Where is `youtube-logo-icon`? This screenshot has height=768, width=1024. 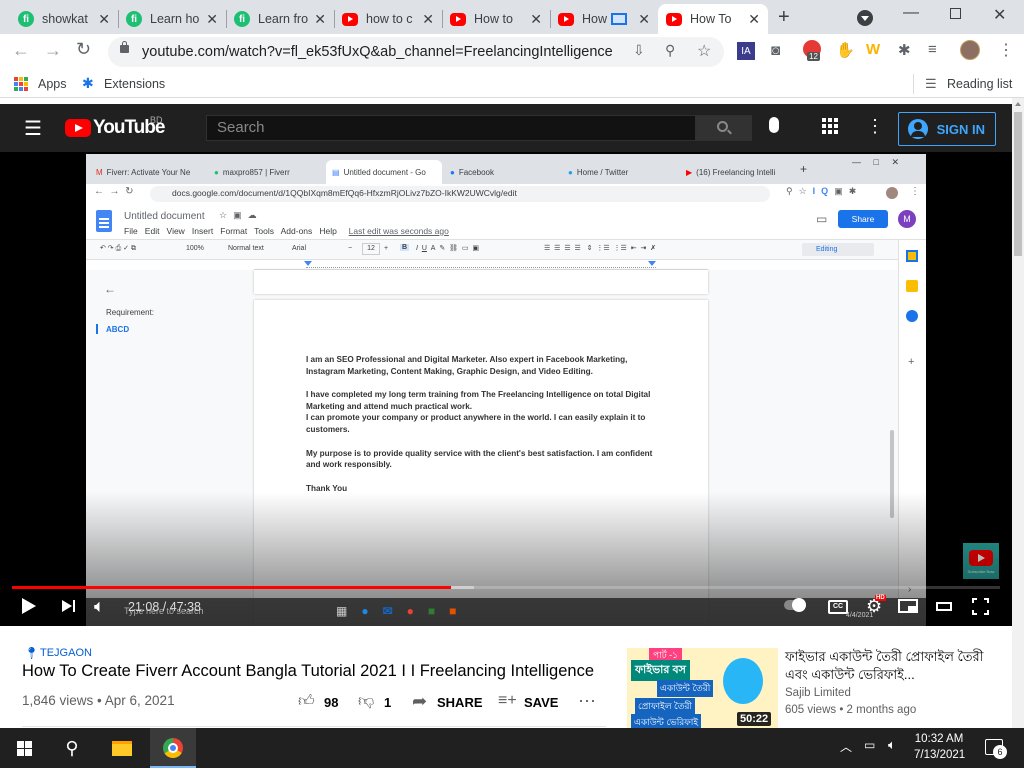
youtube-logo-icon is located at coordinates (78, 128).